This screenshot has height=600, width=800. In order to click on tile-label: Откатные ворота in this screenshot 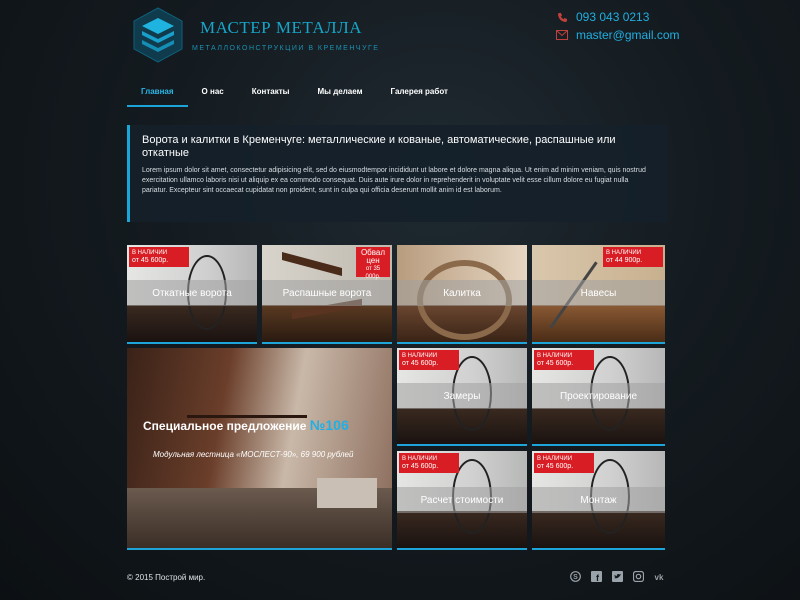, I will do `click(192, 293)`.